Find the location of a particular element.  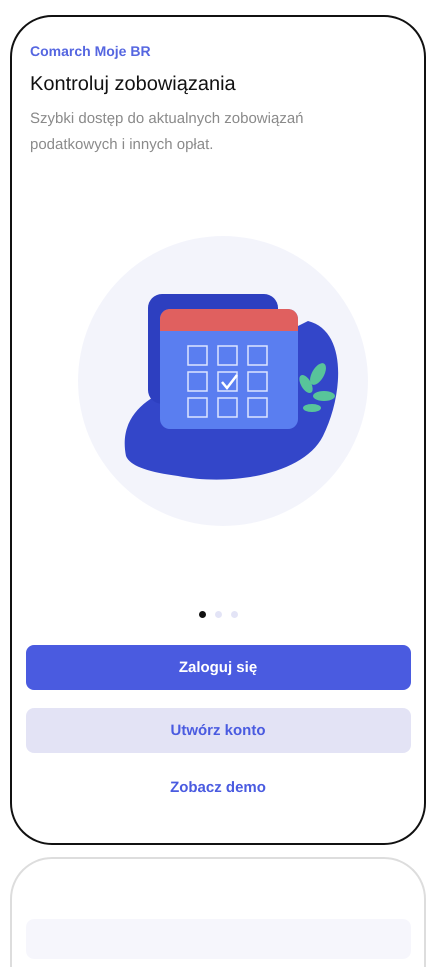

create-account-button: Utwórz konto is located at coordinates (218, 730).